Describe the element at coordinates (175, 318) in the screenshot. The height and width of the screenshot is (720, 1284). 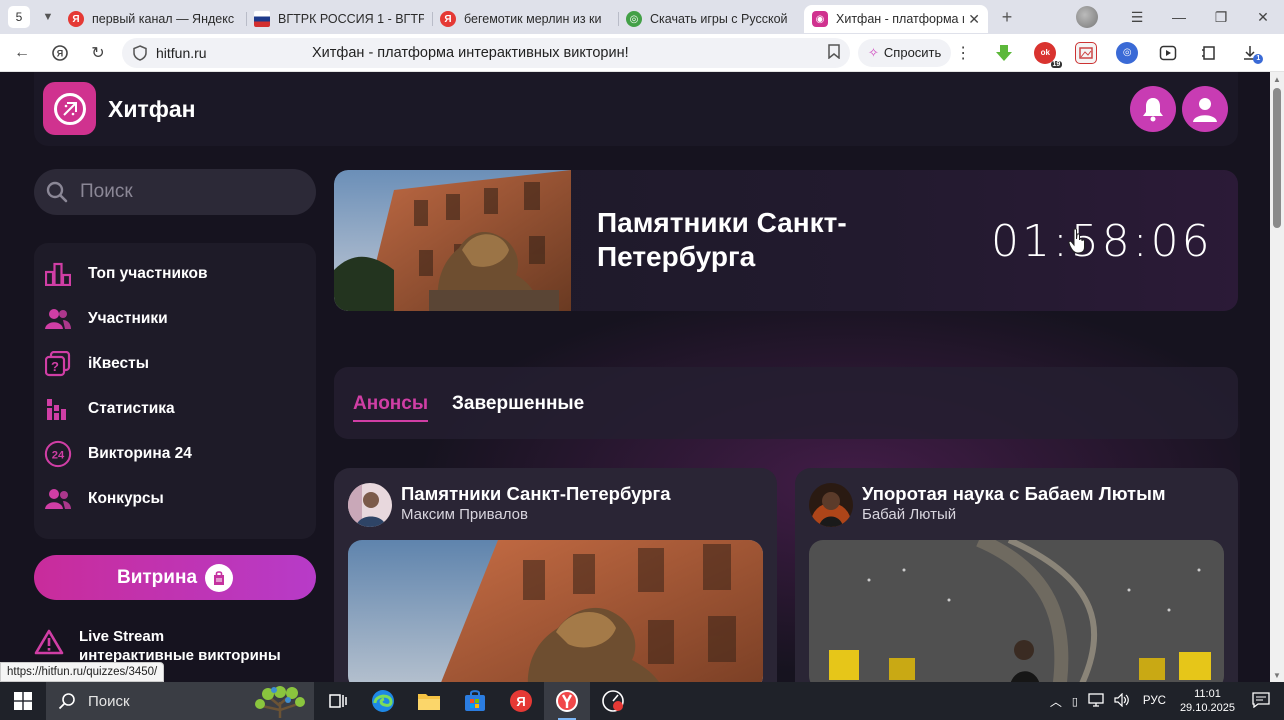
I see `sidebar-item-participants: Участники` at that location.